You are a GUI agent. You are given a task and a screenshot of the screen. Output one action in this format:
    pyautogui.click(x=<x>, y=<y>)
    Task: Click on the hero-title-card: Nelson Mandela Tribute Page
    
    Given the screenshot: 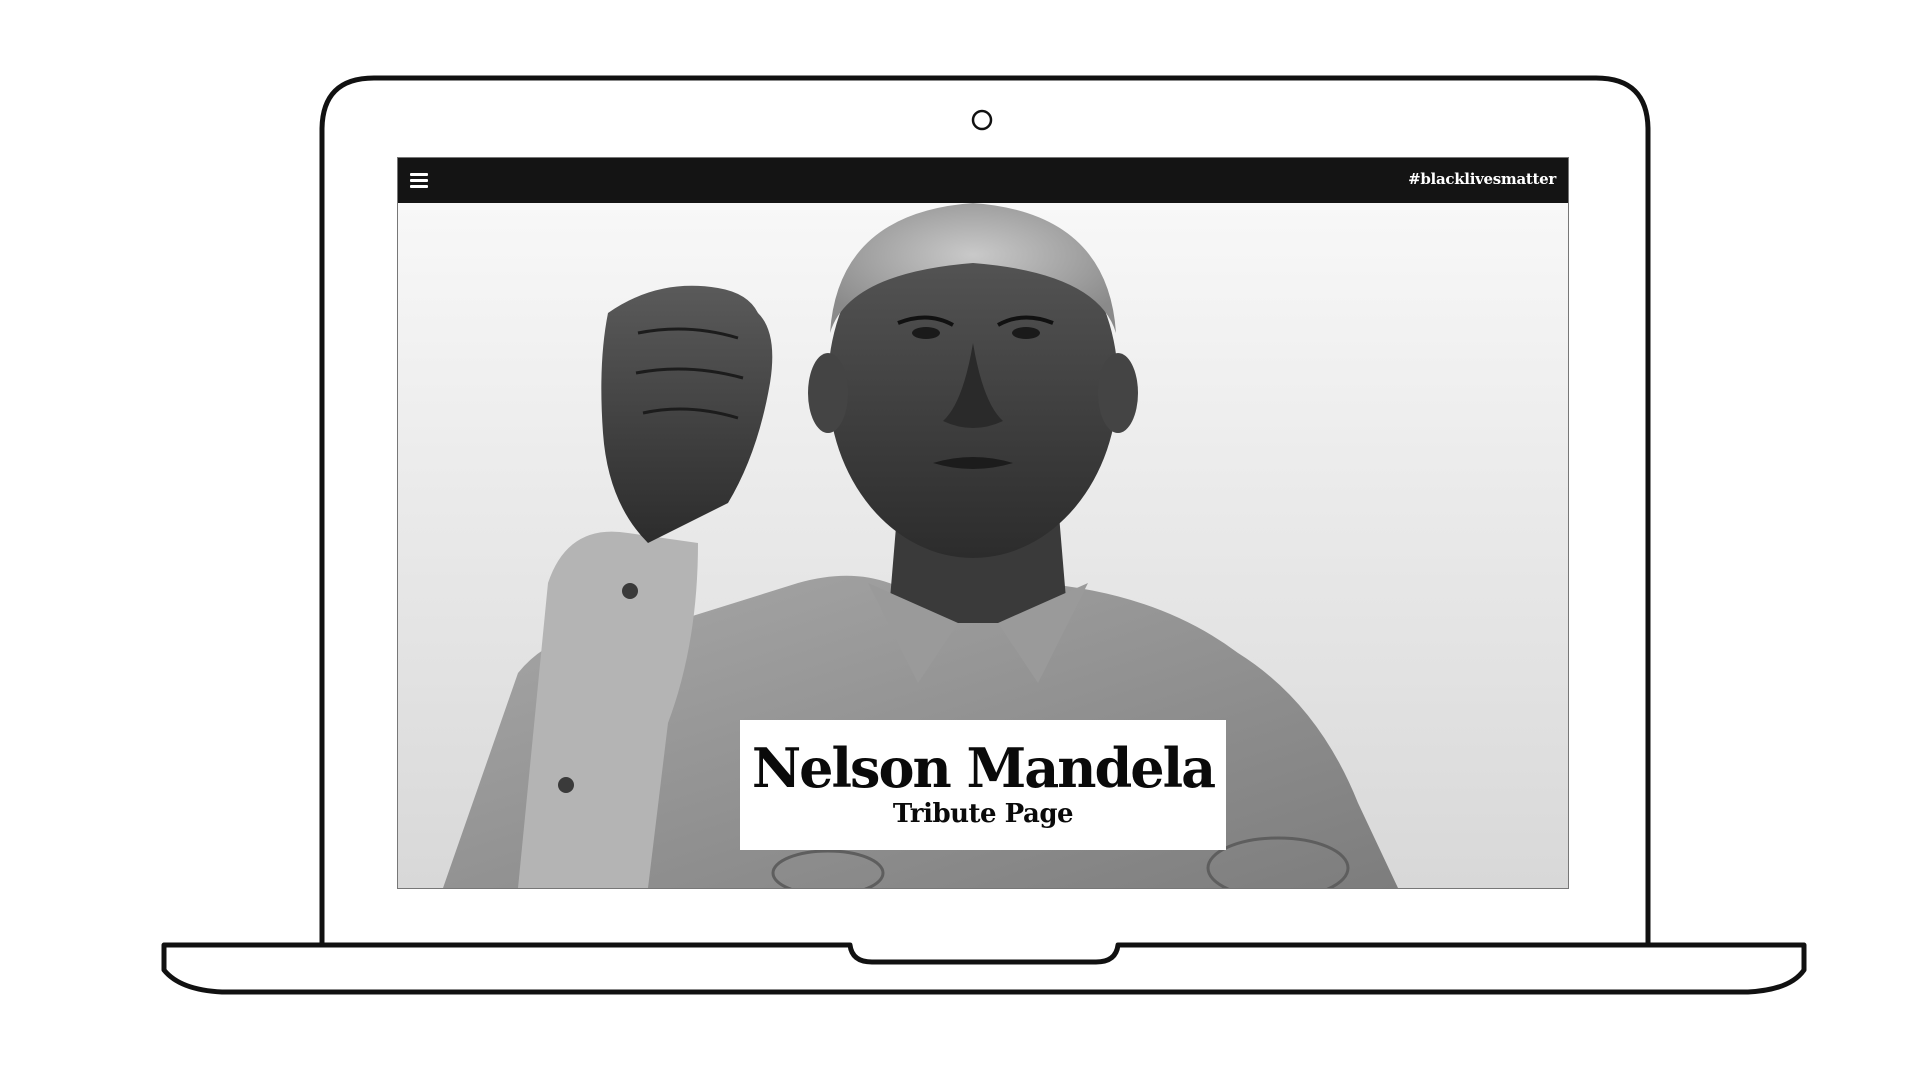 What is the action you would take?
    pyautogui.click(x=983, y=785)
    